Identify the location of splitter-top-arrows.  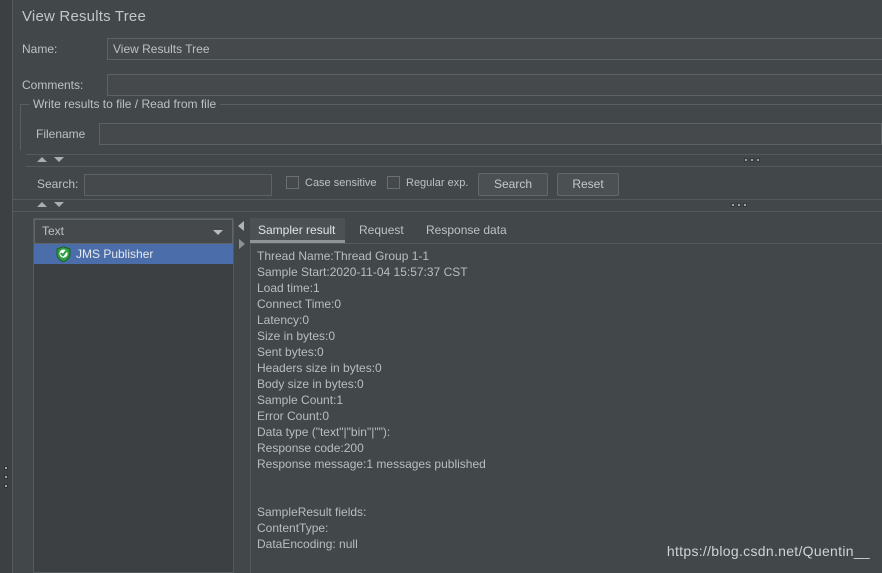
(50, 159).